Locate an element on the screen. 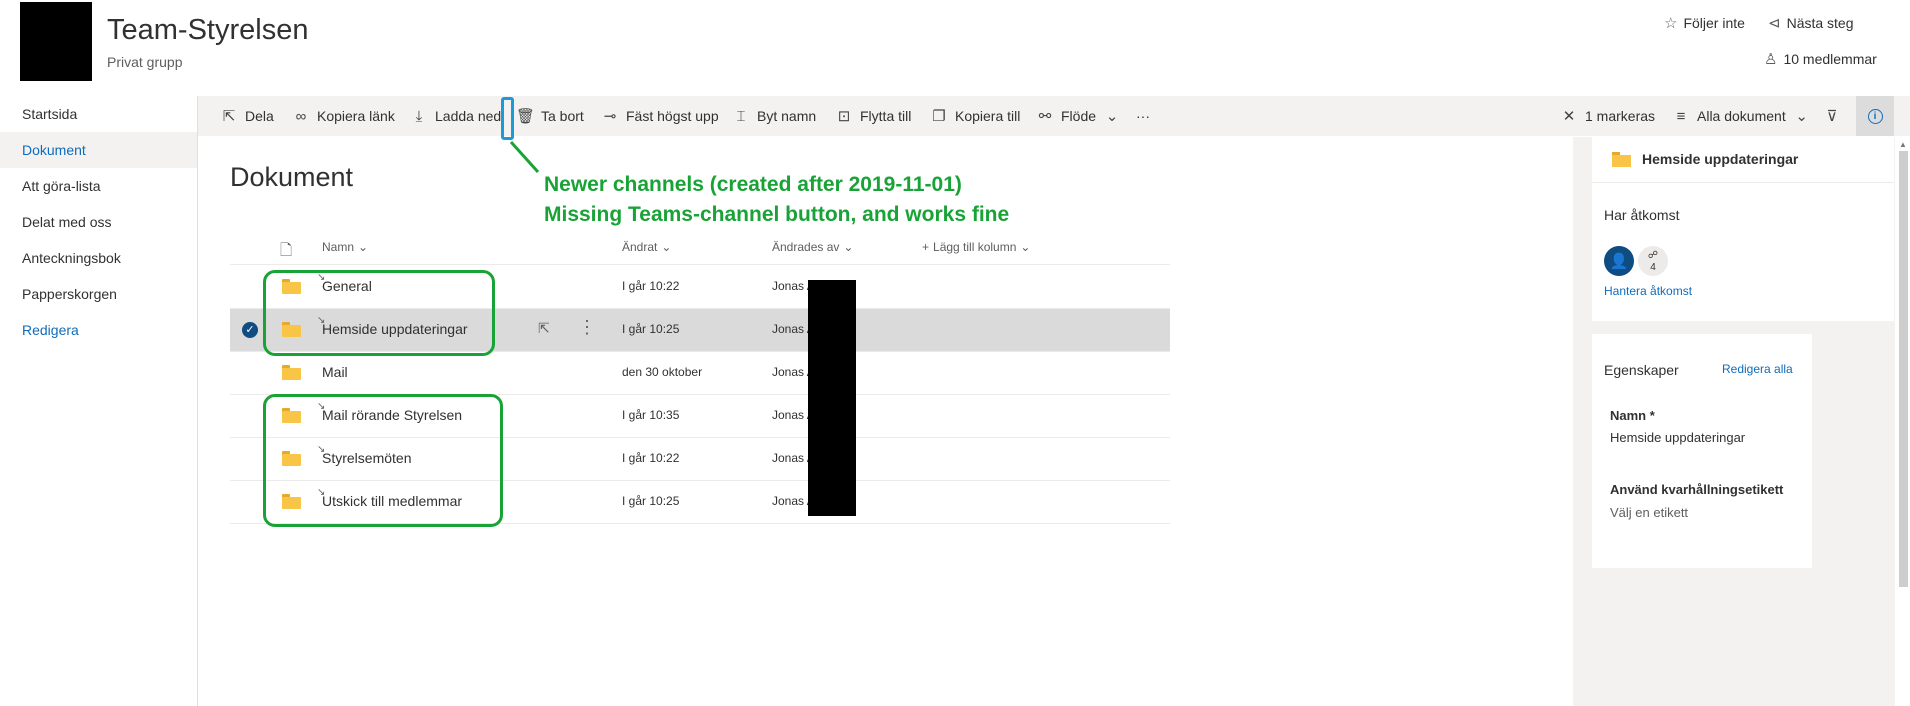  star-icon: ☆ is located at coordinates (1671, 23).